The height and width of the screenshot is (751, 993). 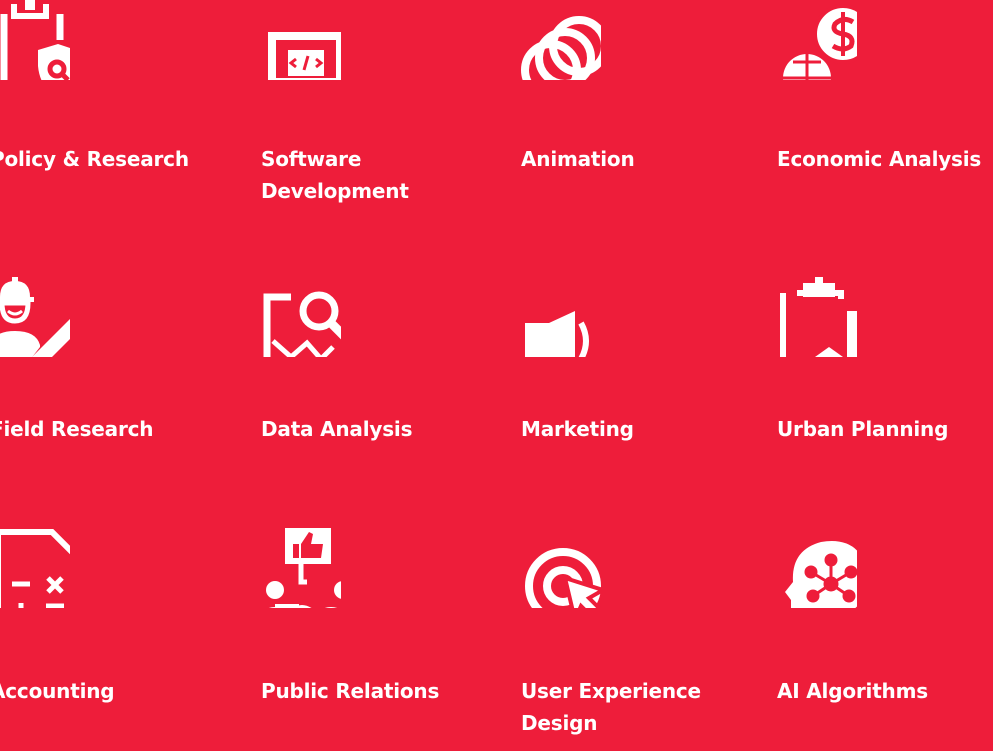 What do you see at coordinates (561, 317) in the screenshot?
I see `megaphone-icon` at bounding box center [561, 317].